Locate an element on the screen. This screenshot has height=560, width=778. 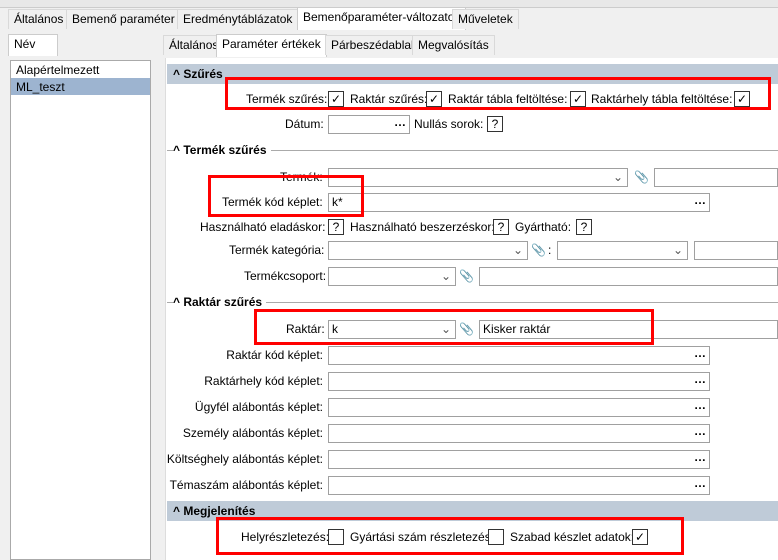
label-hasznalhato-beszerzeskor: Használható beszerzéskor: is located at coordinates (422, 227).